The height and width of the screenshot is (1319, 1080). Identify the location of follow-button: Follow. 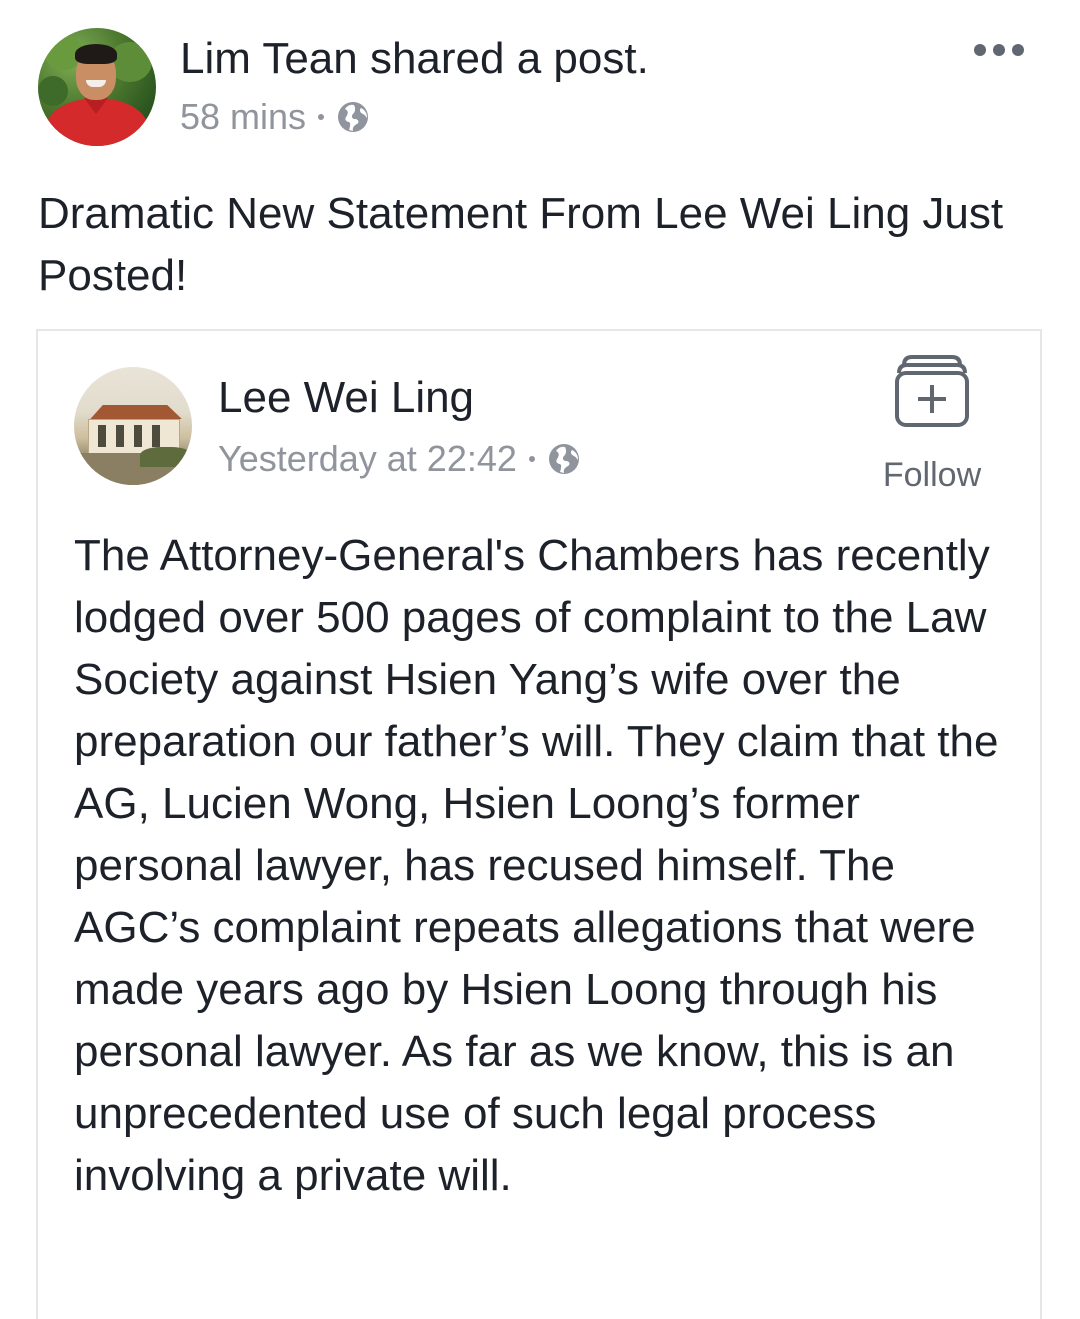
(932, 423).